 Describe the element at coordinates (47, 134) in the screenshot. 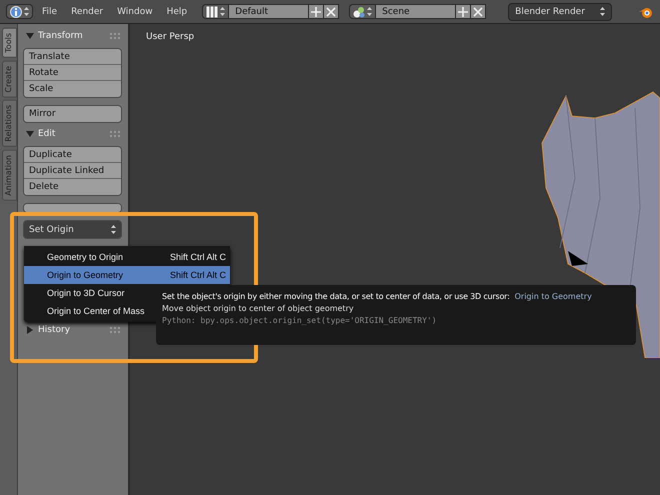

I see `panel-title: Edit` at that location.